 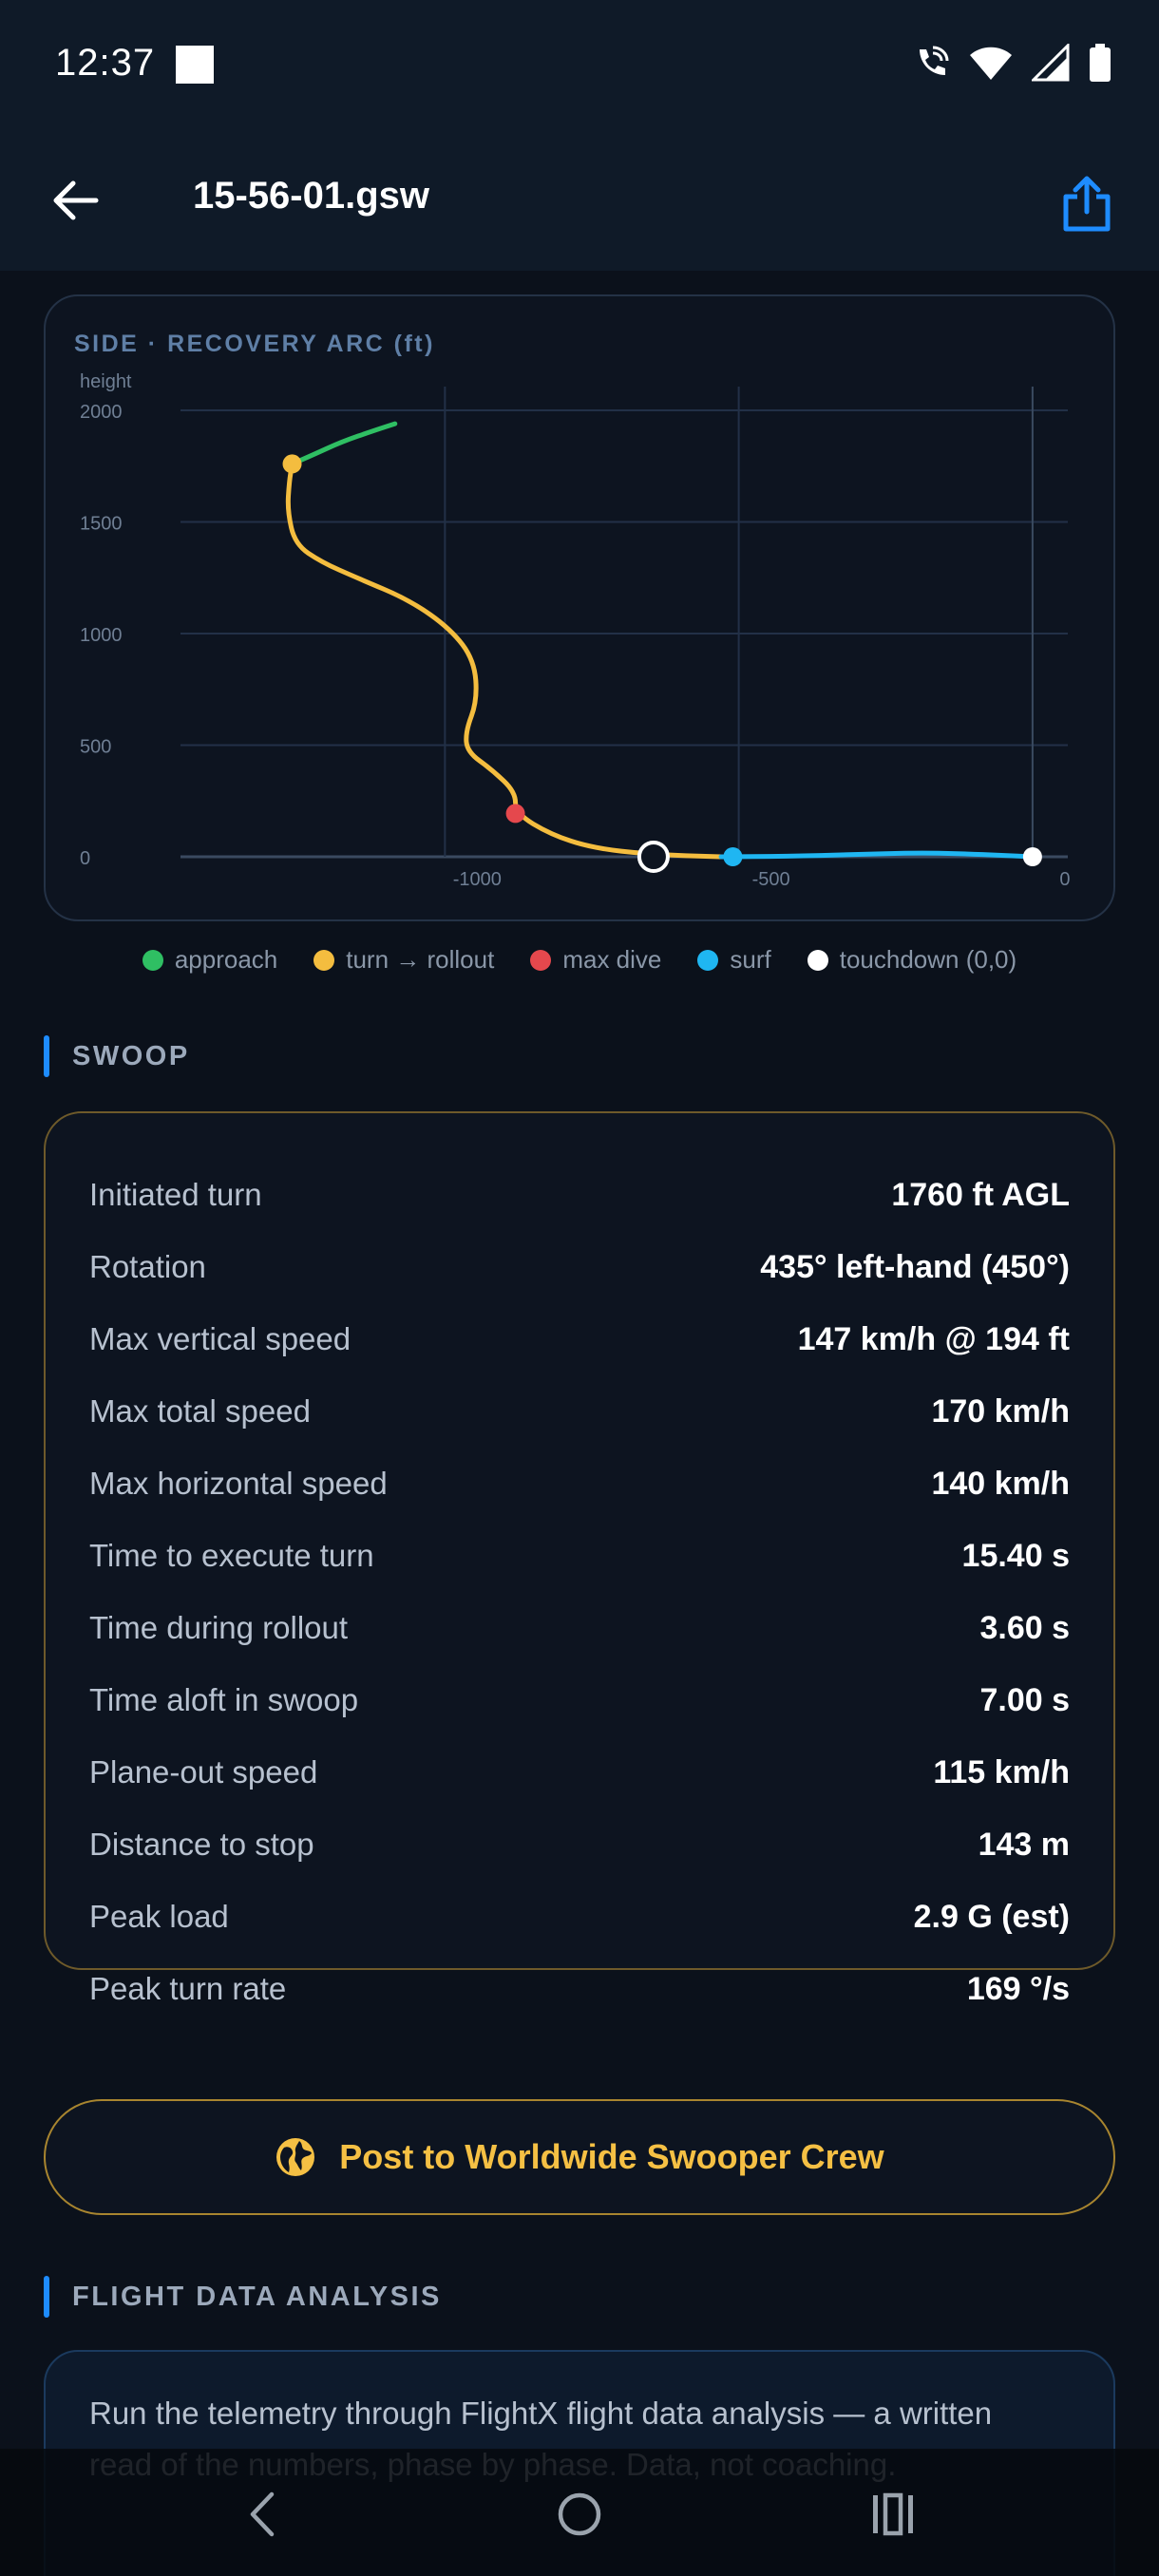 I want to click on status-icons, so click(x=1012, y=63).